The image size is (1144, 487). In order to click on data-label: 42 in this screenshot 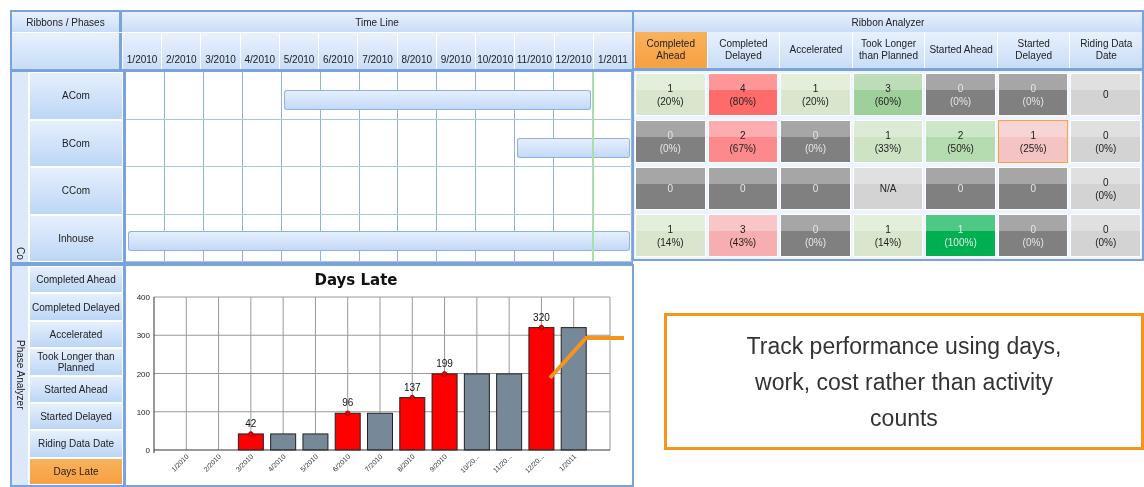, I will do `click(251, 423)`.